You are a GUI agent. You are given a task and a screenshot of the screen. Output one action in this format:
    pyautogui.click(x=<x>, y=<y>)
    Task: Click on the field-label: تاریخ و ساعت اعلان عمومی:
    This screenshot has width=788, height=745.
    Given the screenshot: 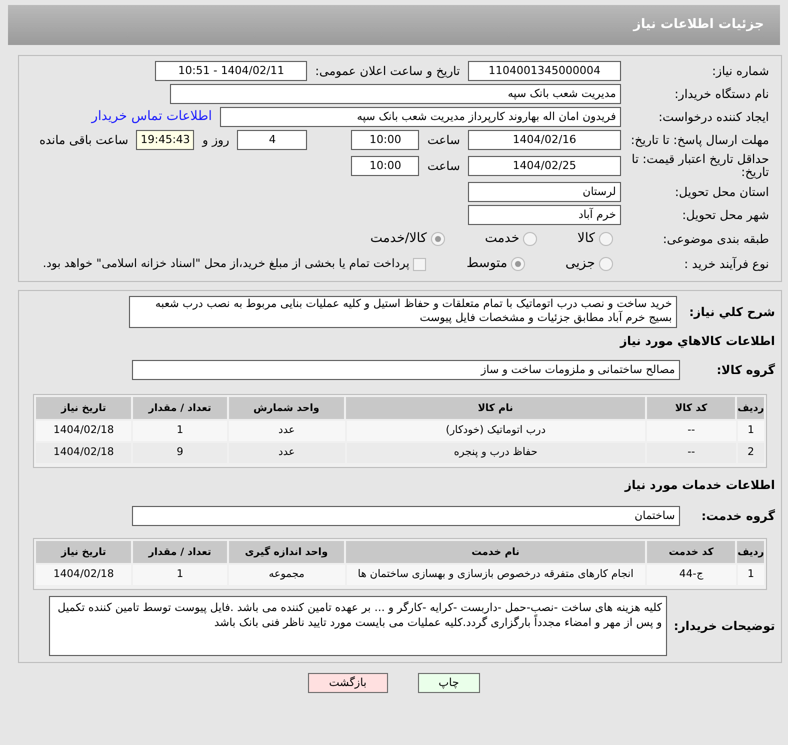 What is the action you would take?
    pyautogui.click(x=387, y=71)
    